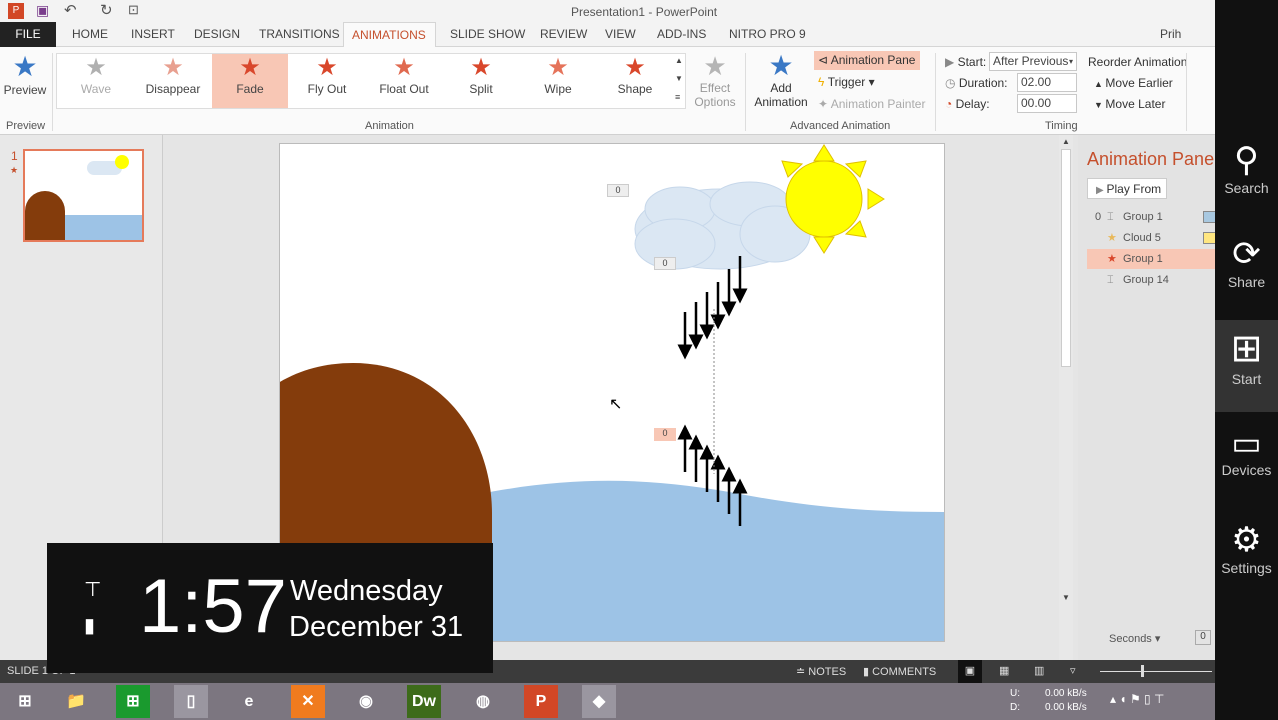 This screenshot has width=1278, height=720. Describe the element at coordinates (1127, 188) in the screenshot. I see `play-from-button: ▶ Play From` at that location.